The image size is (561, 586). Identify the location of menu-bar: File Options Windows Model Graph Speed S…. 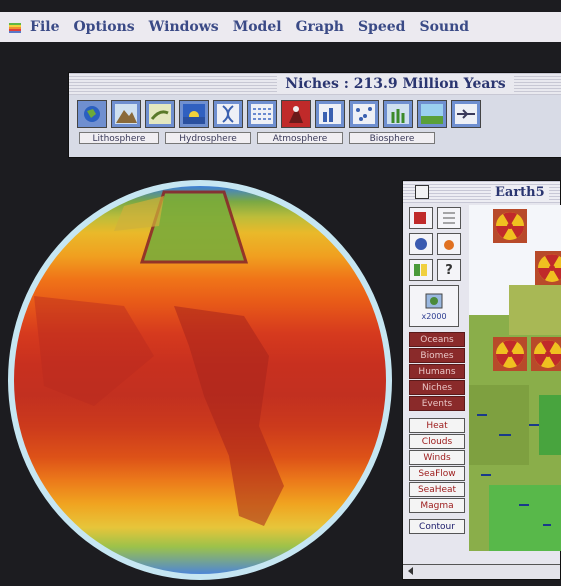
(280, 27).